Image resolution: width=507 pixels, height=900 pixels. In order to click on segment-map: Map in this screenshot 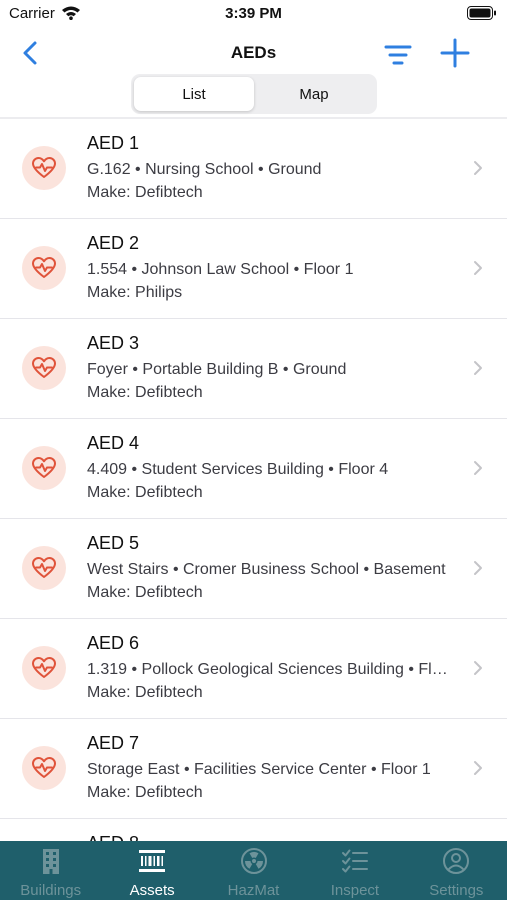, I will do `click(314, 94)`.